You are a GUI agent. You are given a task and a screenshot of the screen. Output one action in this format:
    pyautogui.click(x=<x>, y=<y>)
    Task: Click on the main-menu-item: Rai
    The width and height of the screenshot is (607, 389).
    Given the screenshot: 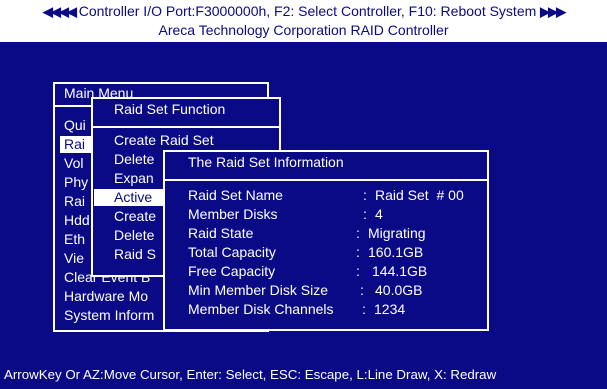 What is the action you would take?
    pyautogui.click(x=74, y=201)
    